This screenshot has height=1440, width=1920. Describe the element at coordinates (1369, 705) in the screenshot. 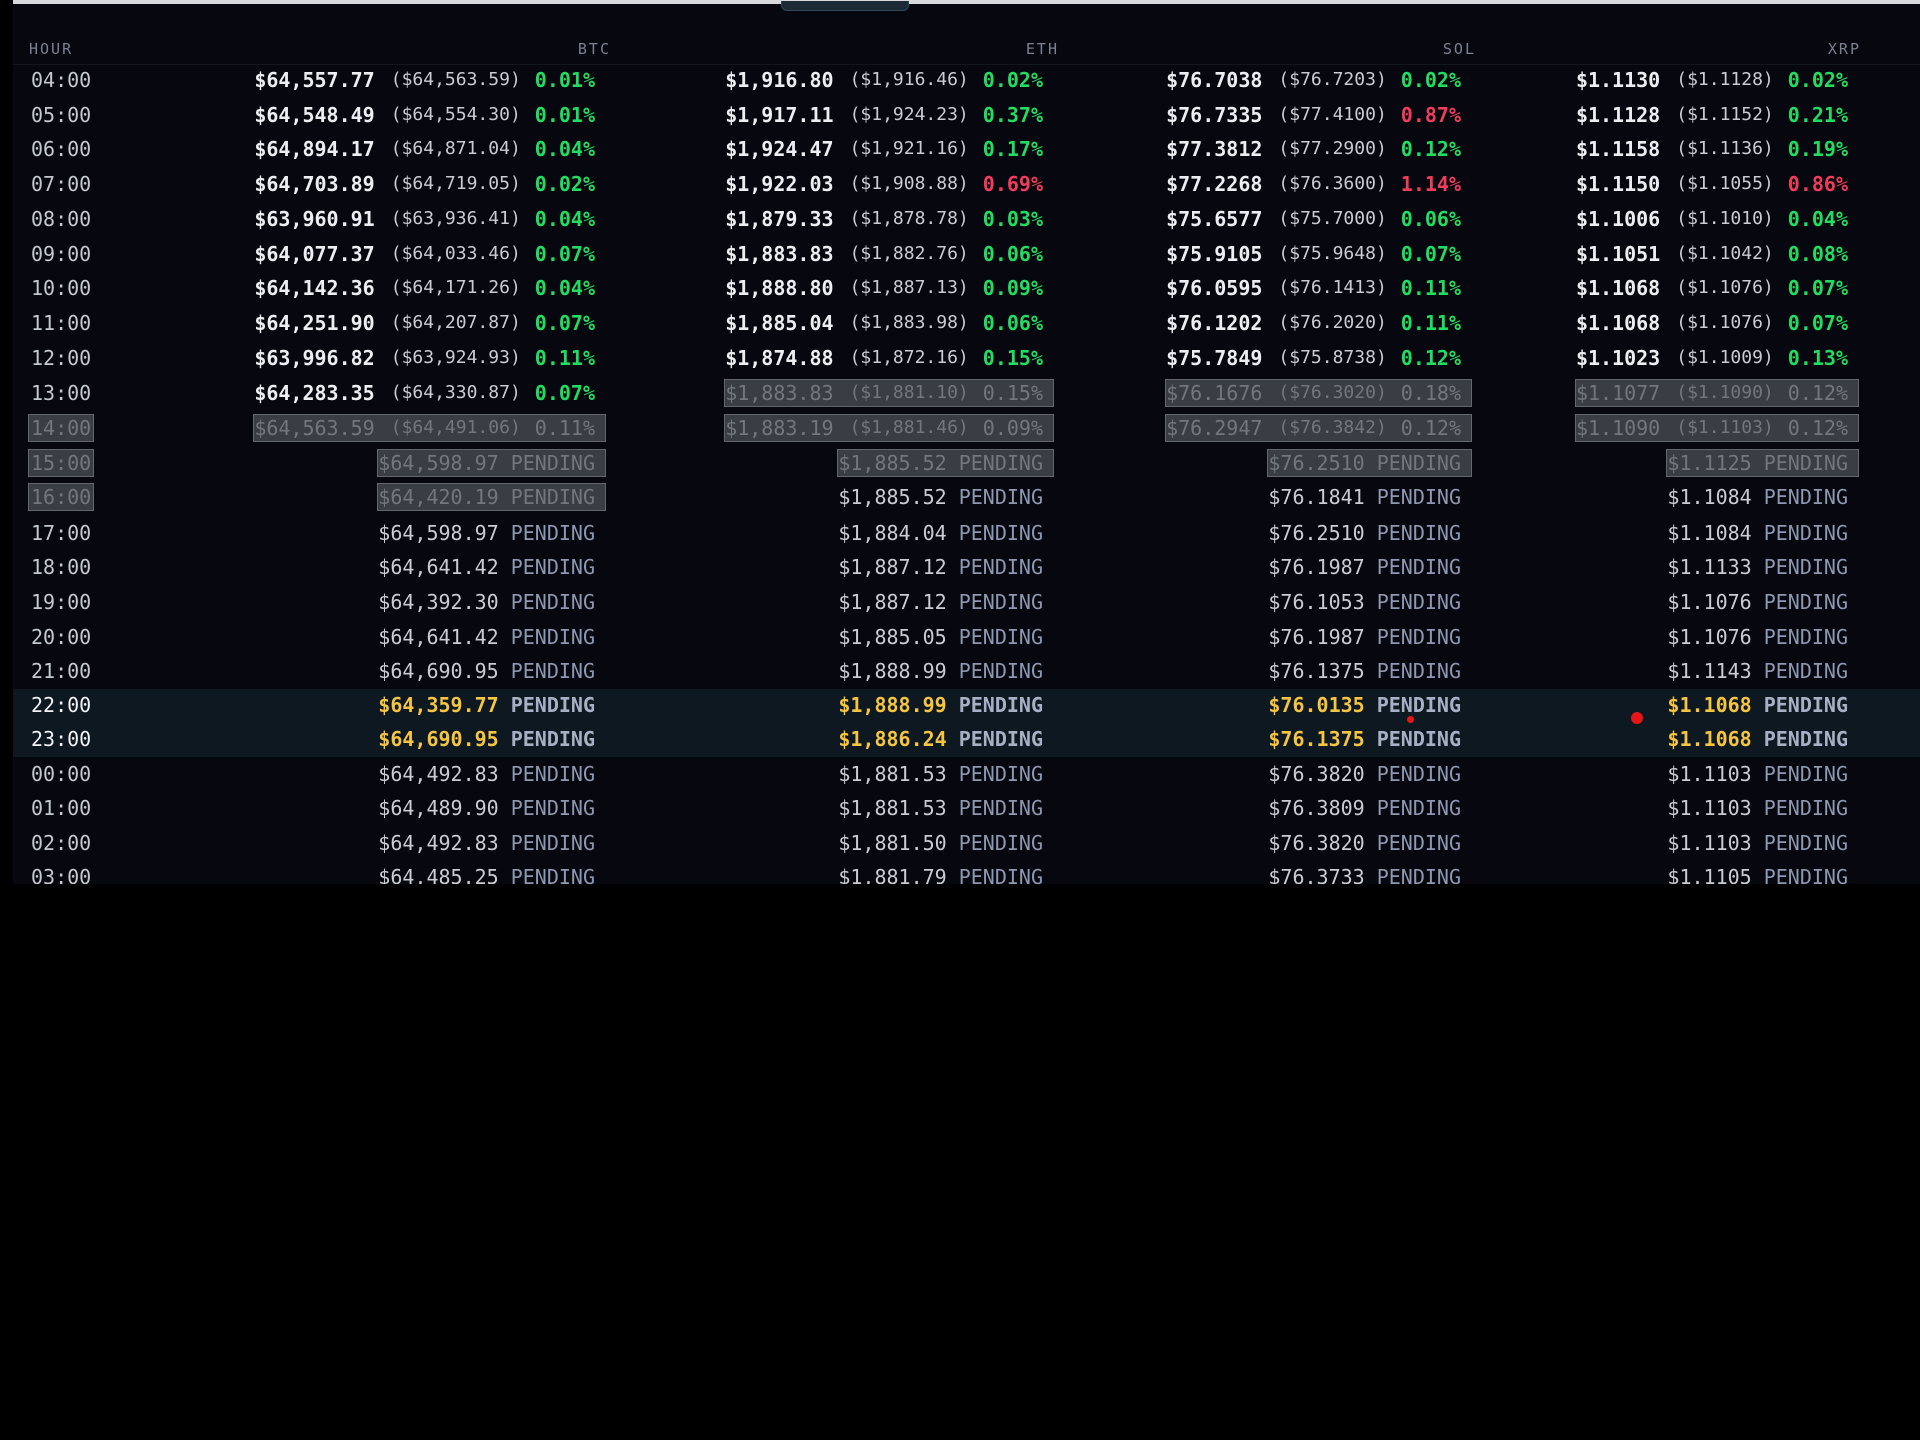

I see `sol-price-cell: $76.0135 PENDING` at that location.